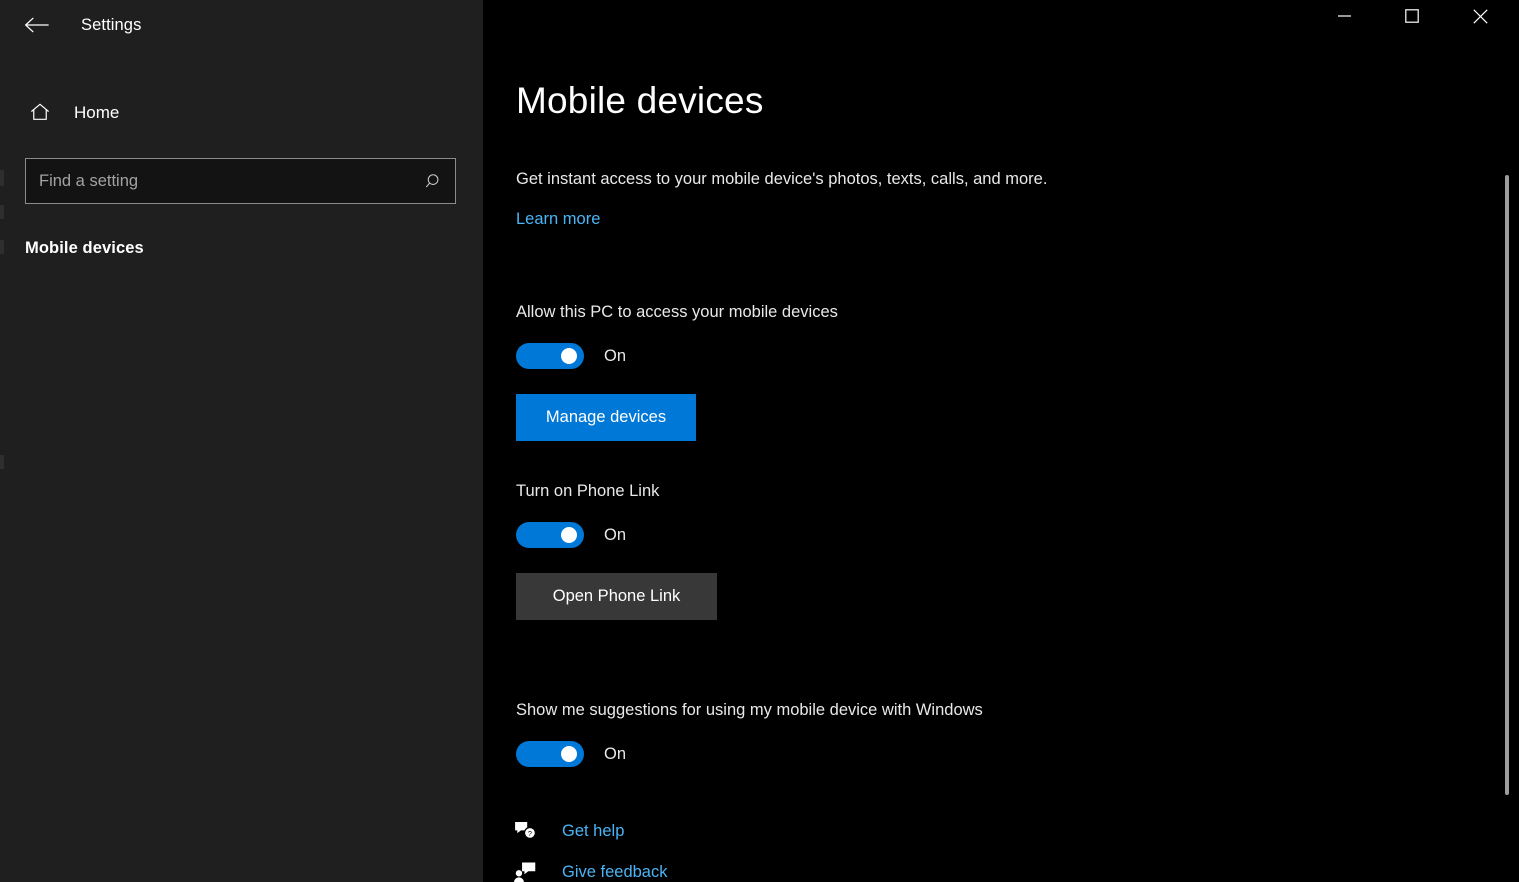  I want to click on get-help-link: ? Get help, so click(568, 831).